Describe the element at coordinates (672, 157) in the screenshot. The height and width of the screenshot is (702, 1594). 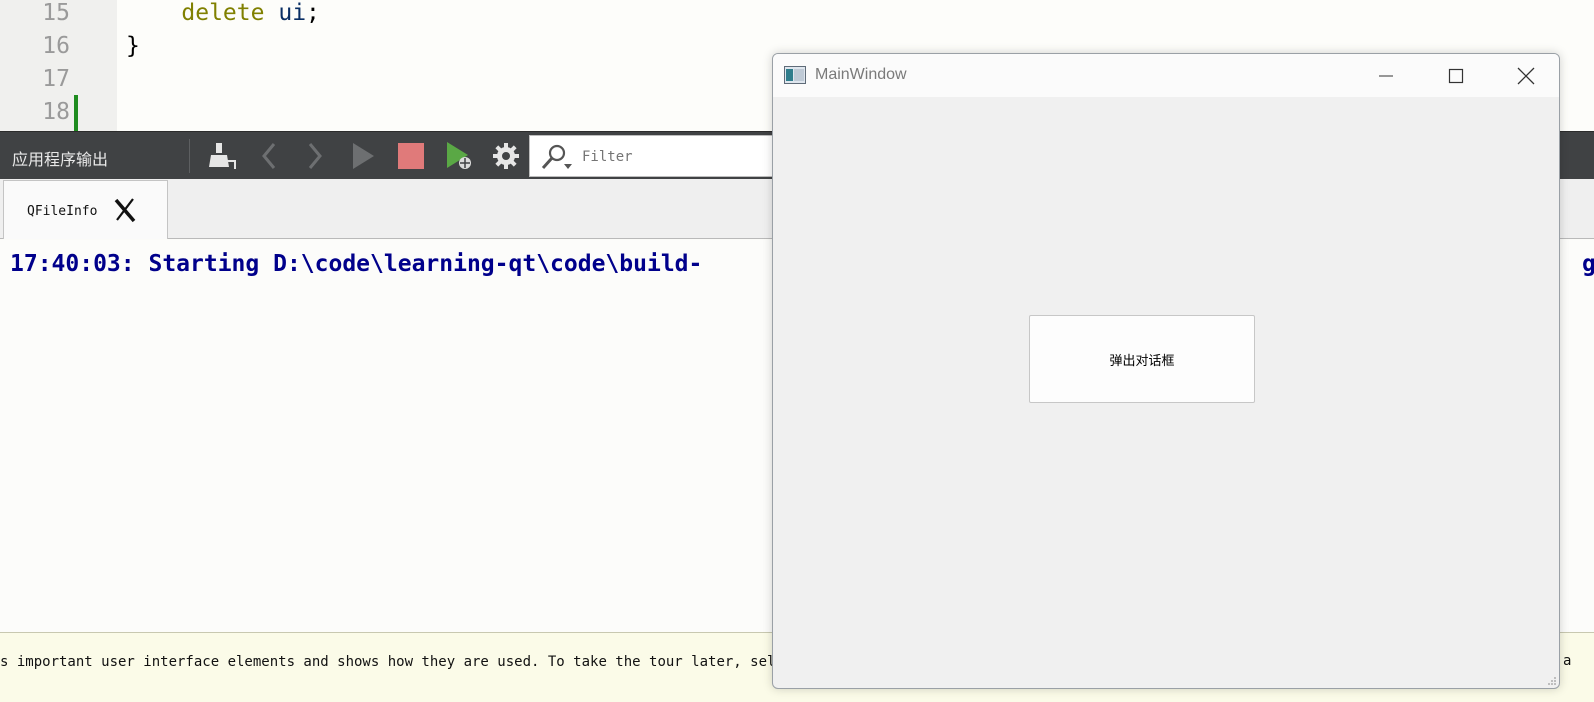
I see `filter-input` at that location.